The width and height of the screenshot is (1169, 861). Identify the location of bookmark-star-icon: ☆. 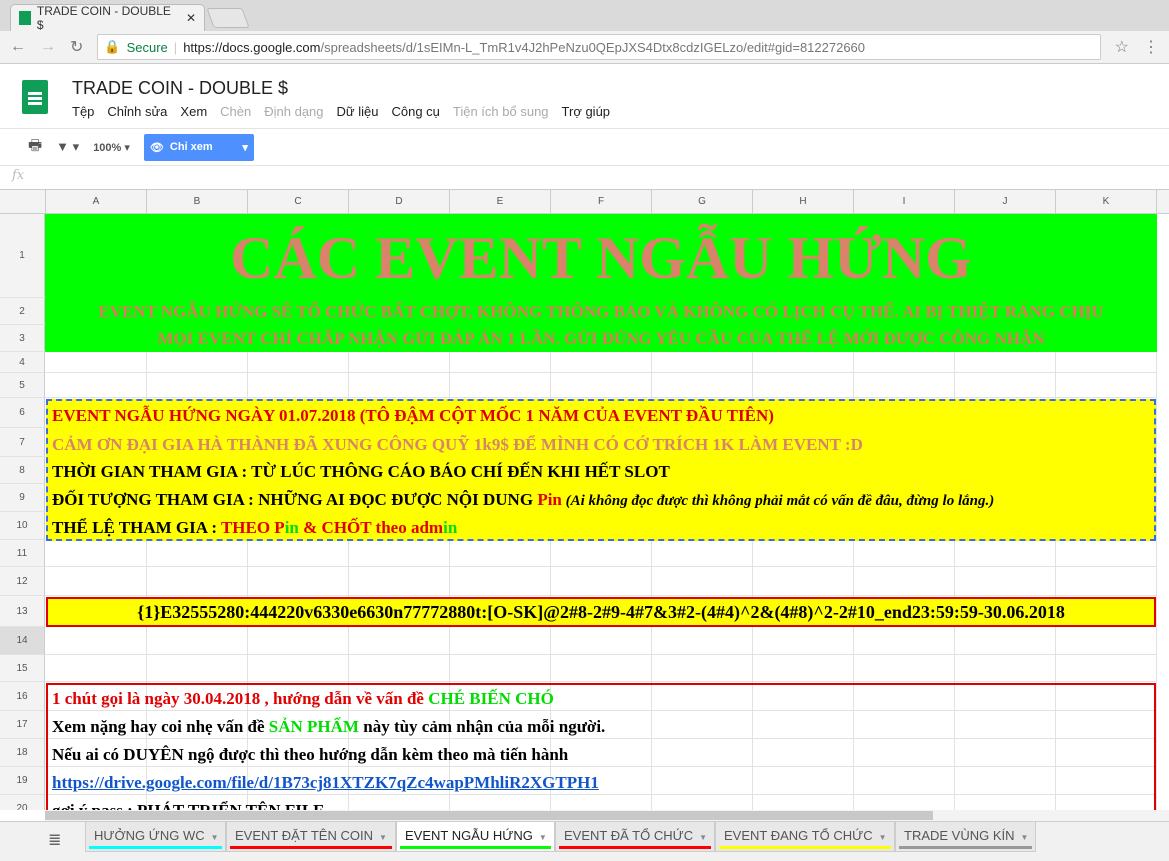
(1122, 47).